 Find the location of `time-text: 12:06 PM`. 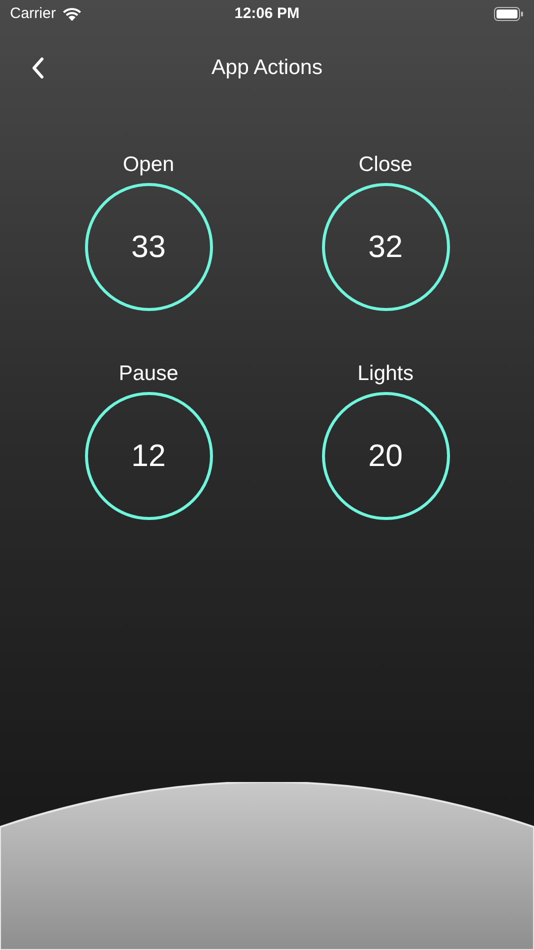

time-text: 12:06 PM is located at coordinates (267, 14).